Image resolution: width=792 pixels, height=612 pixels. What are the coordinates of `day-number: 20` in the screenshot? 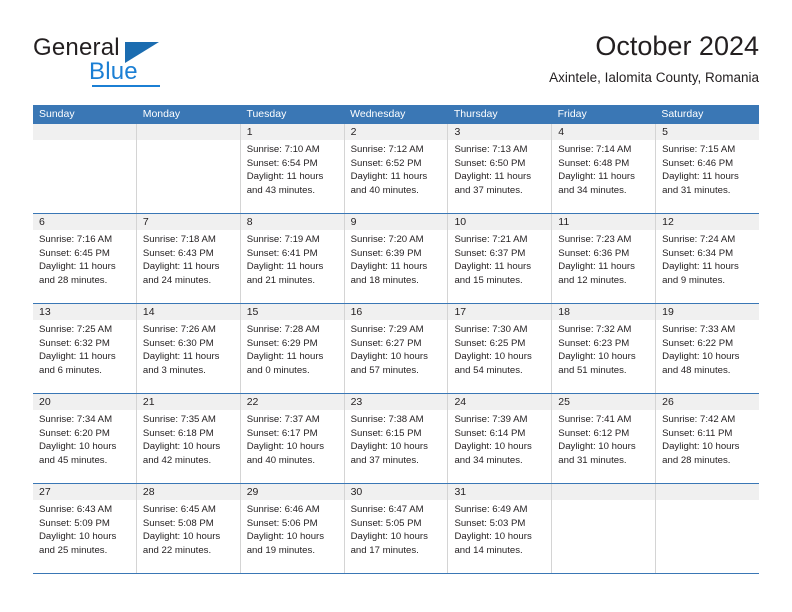 It's located at (45, 402).